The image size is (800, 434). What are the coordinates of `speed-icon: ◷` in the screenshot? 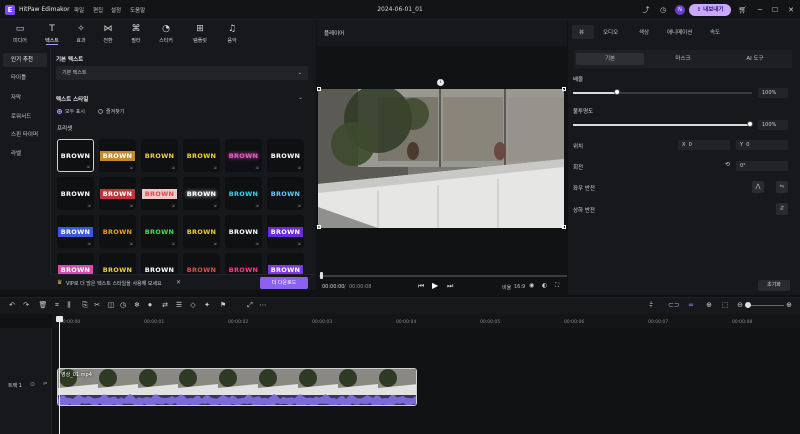 It's located at (123, 305).